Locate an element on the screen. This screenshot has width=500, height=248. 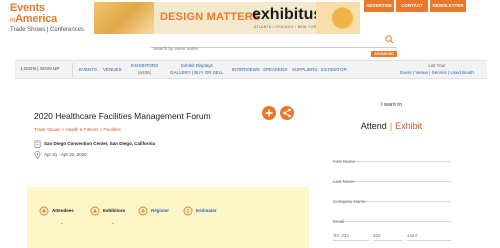
first-name-field is located at coordinates (392, 158).